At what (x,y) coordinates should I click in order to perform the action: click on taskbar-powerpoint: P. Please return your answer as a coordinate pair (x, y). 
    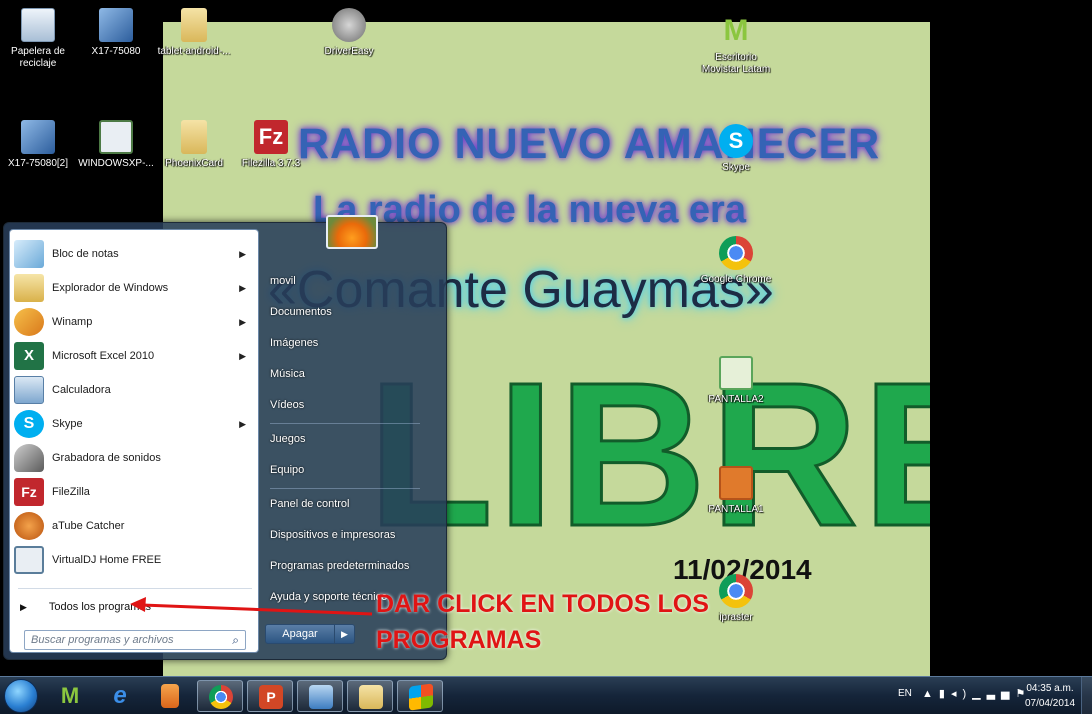
    Looking at the image, I should click on (270, 696).